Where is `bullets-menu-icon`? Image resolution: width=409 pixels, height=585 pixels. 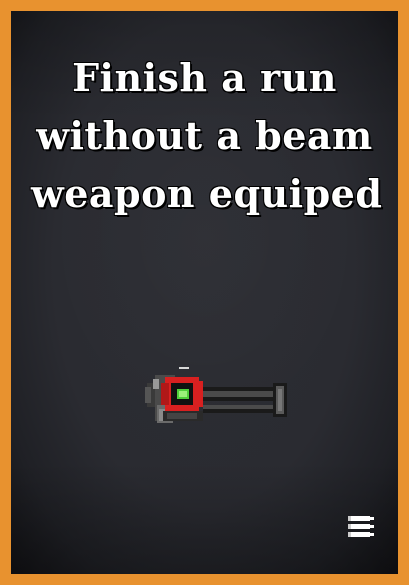
bullets-menu-icon is located at coordinates (362, 527).